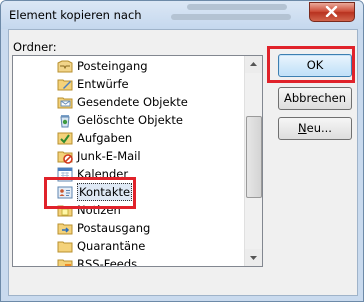 The image size is (364, 302). I want to click on deleted-items-icon, so click(65, 121).